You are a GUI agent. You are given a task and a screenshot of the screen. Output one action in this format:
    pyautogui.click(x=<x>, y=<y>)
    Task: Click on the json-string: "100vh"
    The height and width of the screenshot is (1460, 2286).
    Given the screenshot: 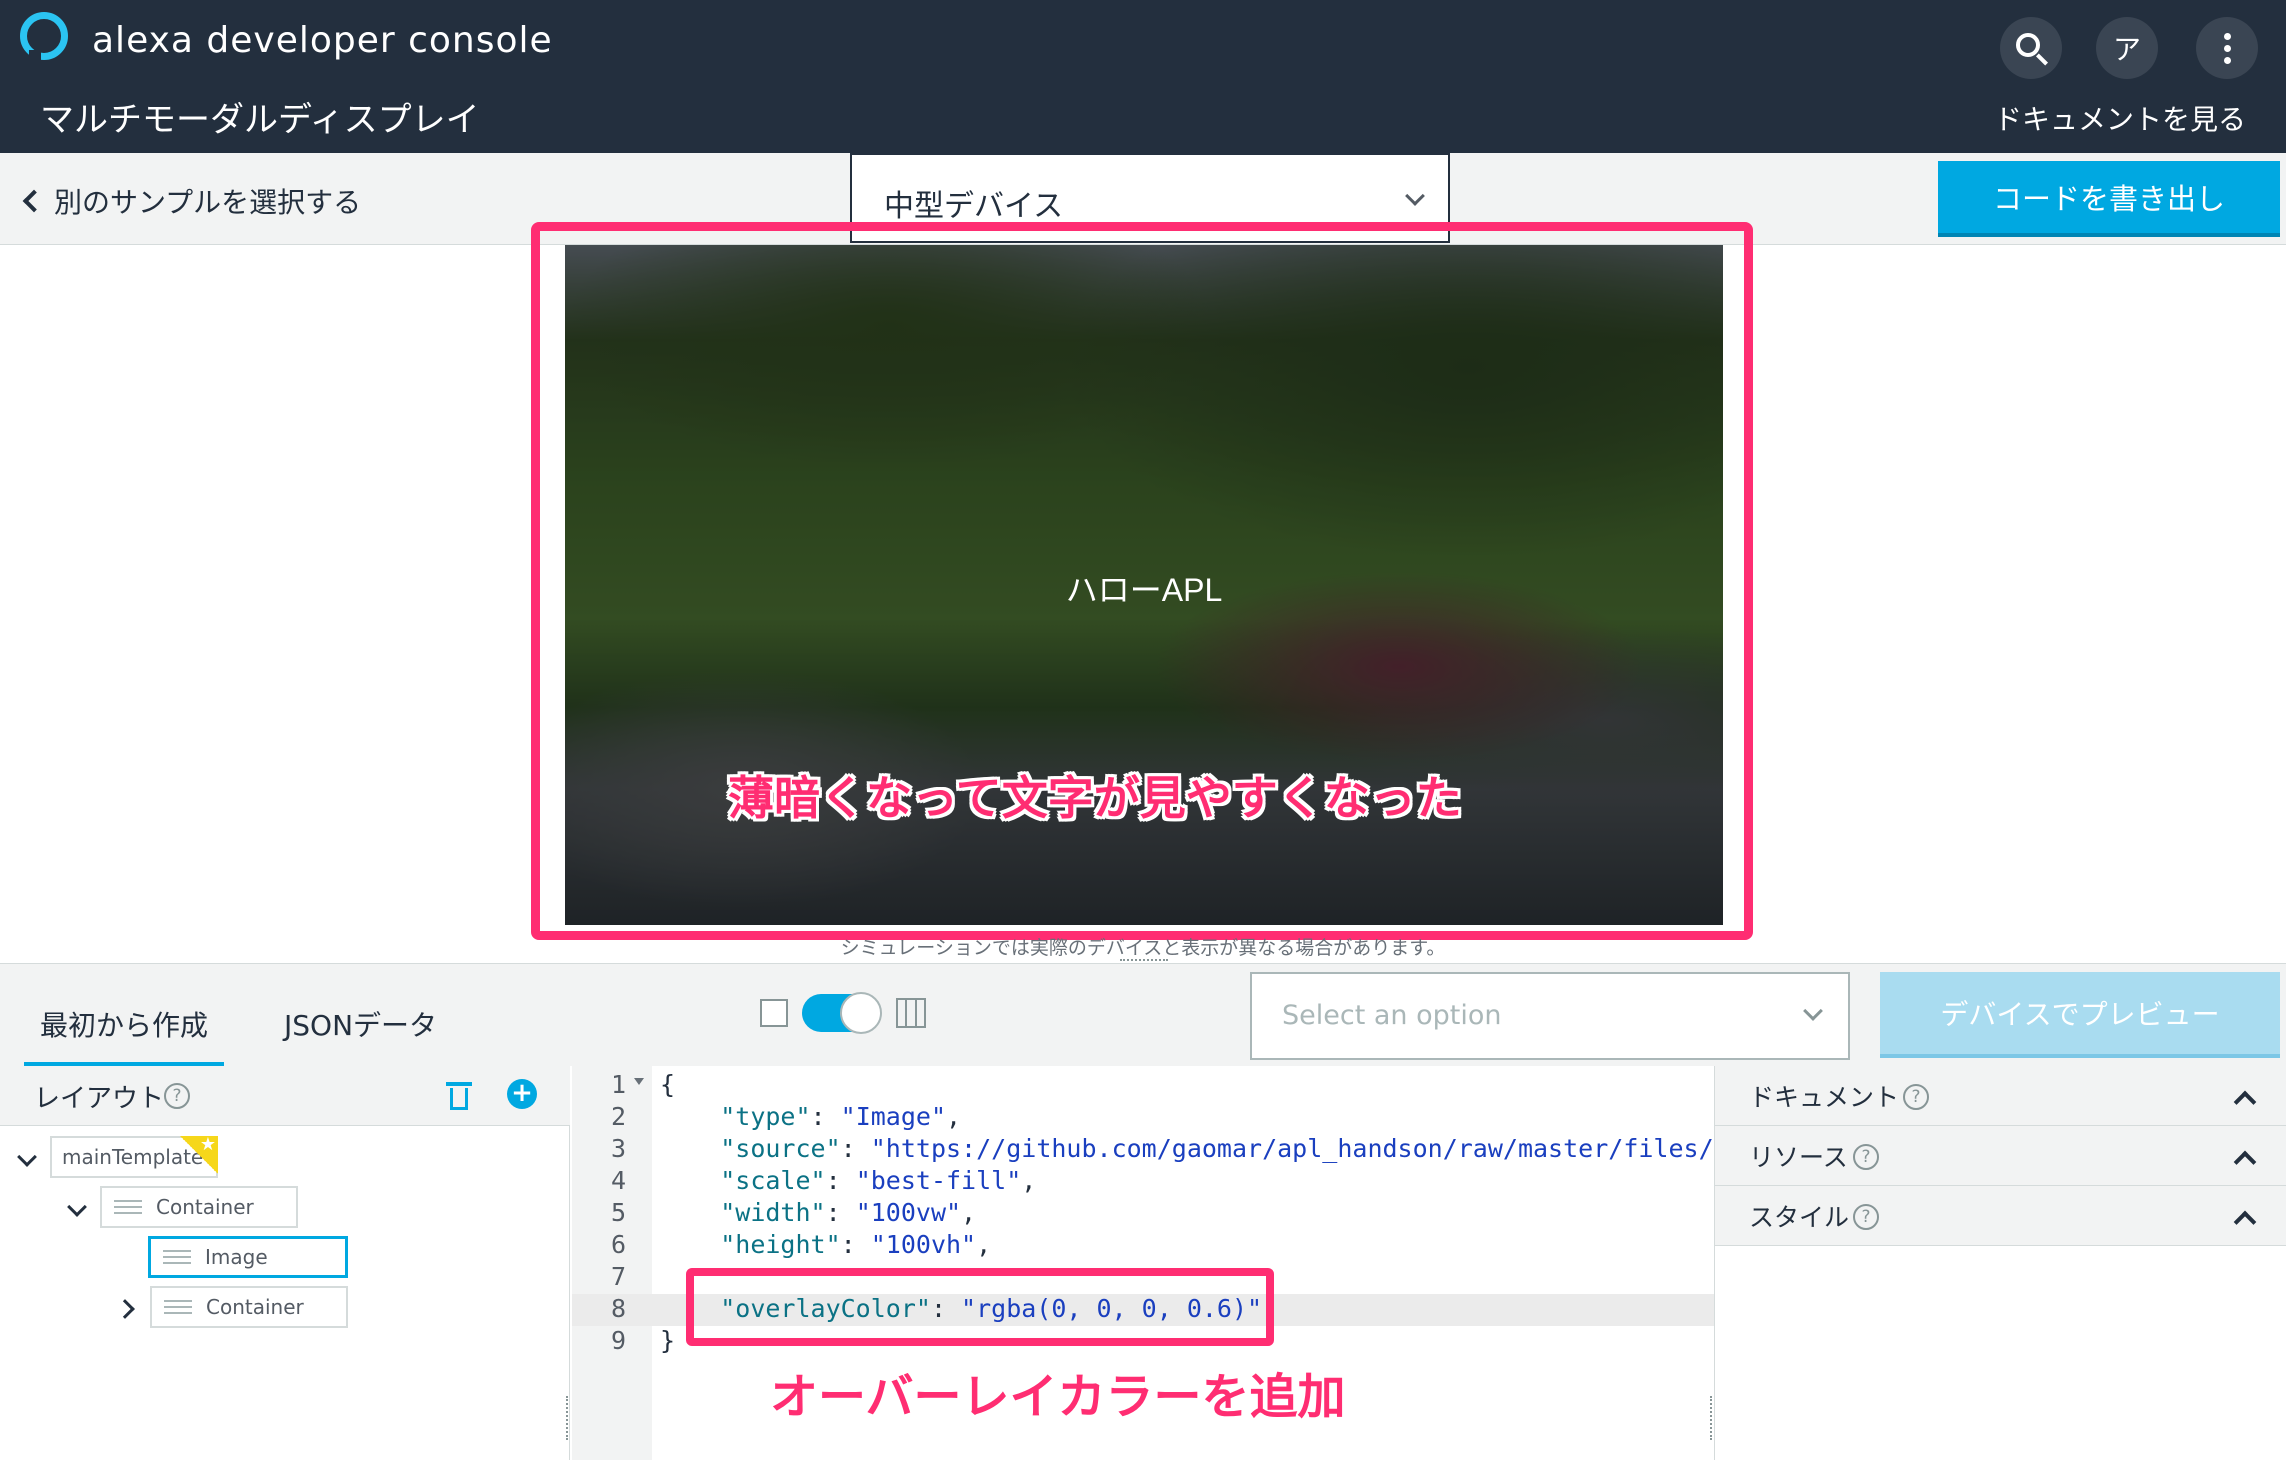 What is the action you would take?
    pyautogui.click(x=923, y=1244)
    